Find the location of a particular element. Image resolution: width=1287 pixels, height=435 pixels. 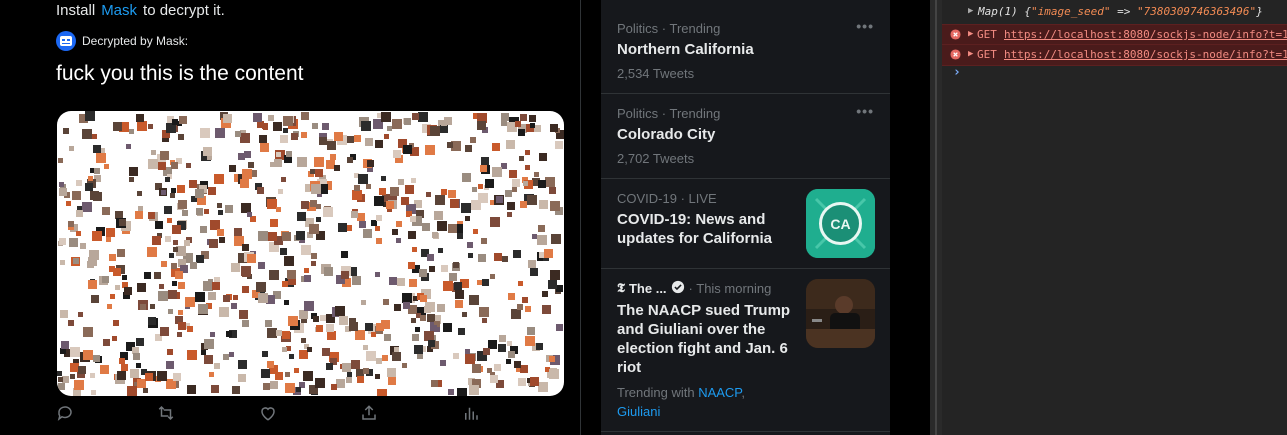

trend-title: Colorado City is located at coordinates (666, 134).